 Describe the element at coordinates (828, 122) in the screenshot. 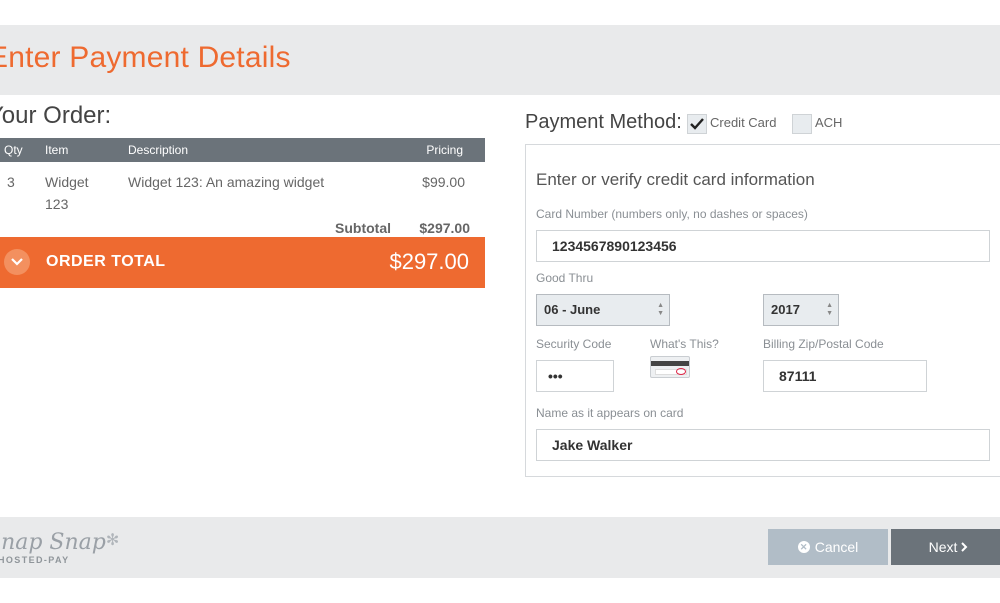

I see `ach-label: ACH` at that location.